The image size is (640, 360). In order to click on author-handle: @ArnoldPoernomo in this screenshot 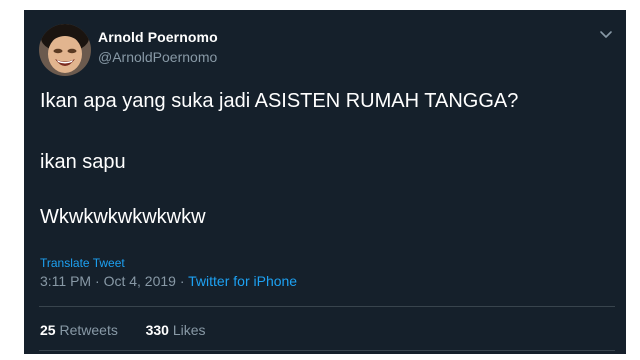, I will do `click(157, 57)`.